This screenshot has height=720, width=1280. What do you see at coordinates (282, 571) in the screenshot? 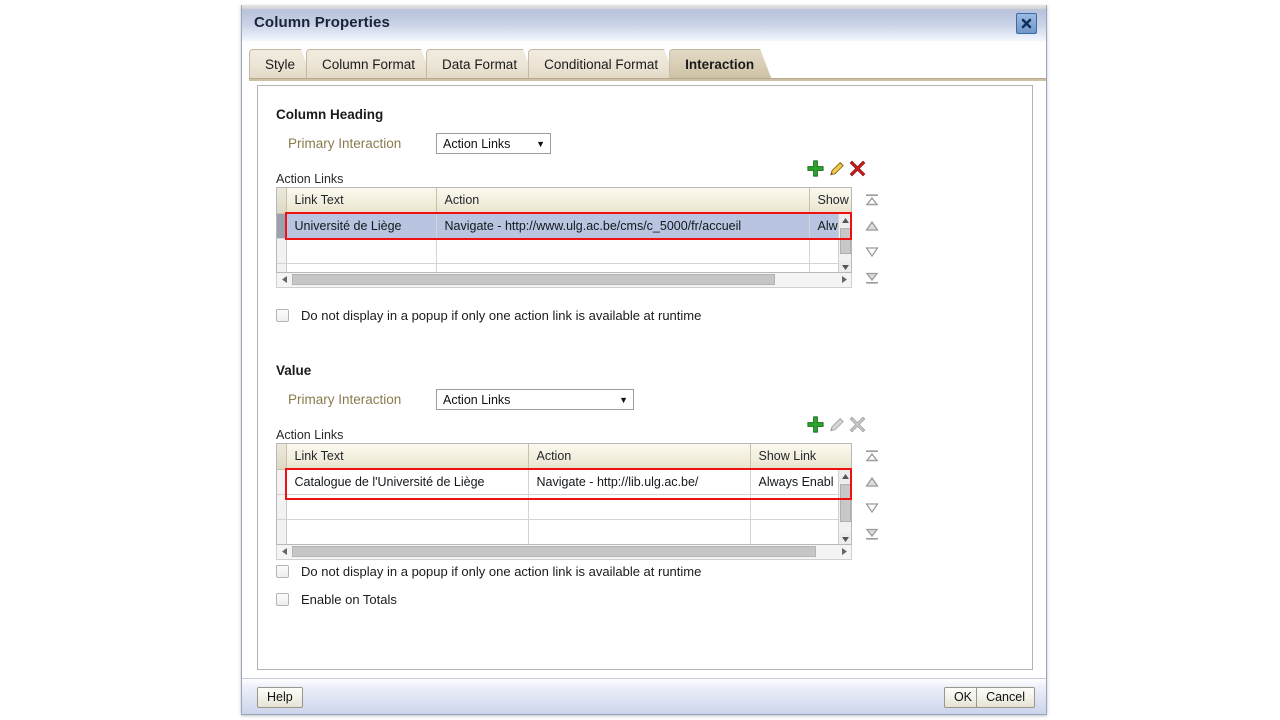
I see `value-popup-checkbox` at bounding box center [282, 571].